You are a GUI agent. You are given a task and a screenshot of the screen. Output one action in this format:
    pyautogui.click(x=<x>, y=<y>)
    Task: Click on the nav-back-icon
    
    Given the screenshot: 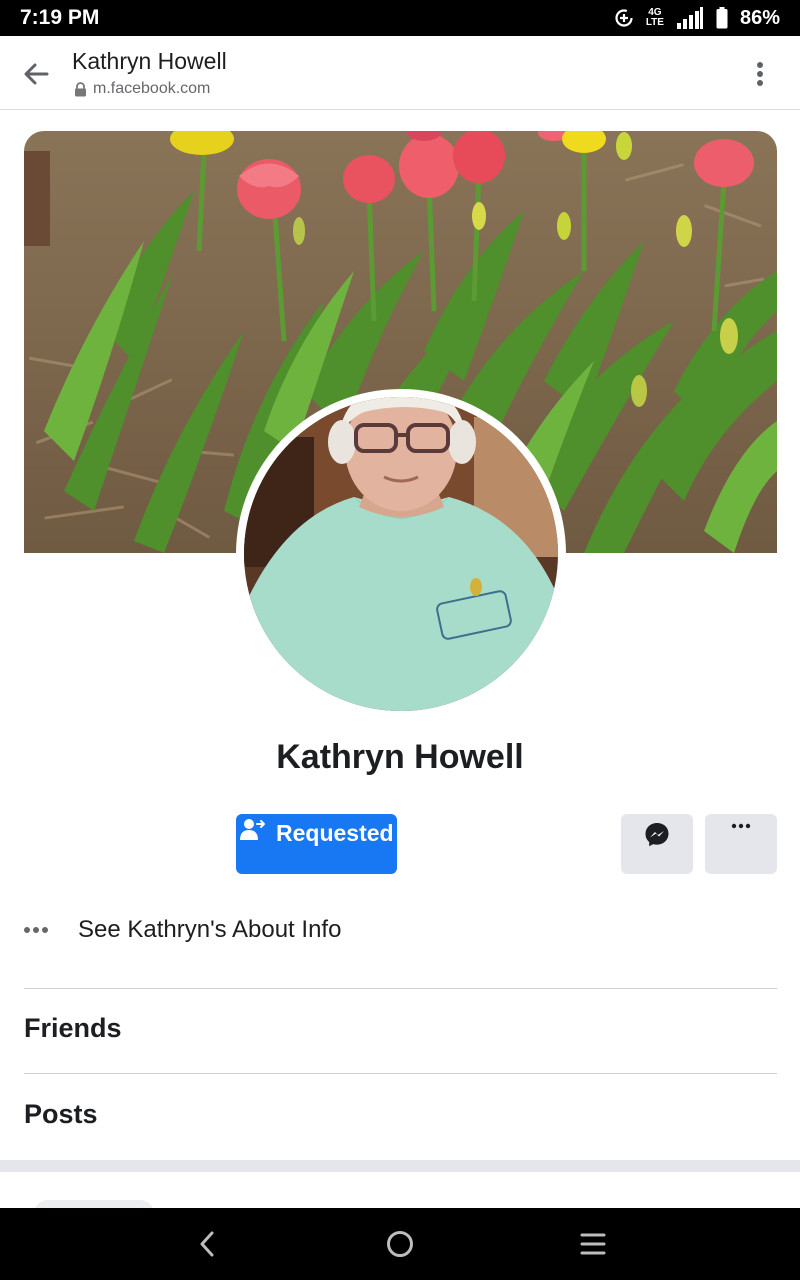 What is the action you would take?
    pyautogui.click(x=207, y=1244)
    